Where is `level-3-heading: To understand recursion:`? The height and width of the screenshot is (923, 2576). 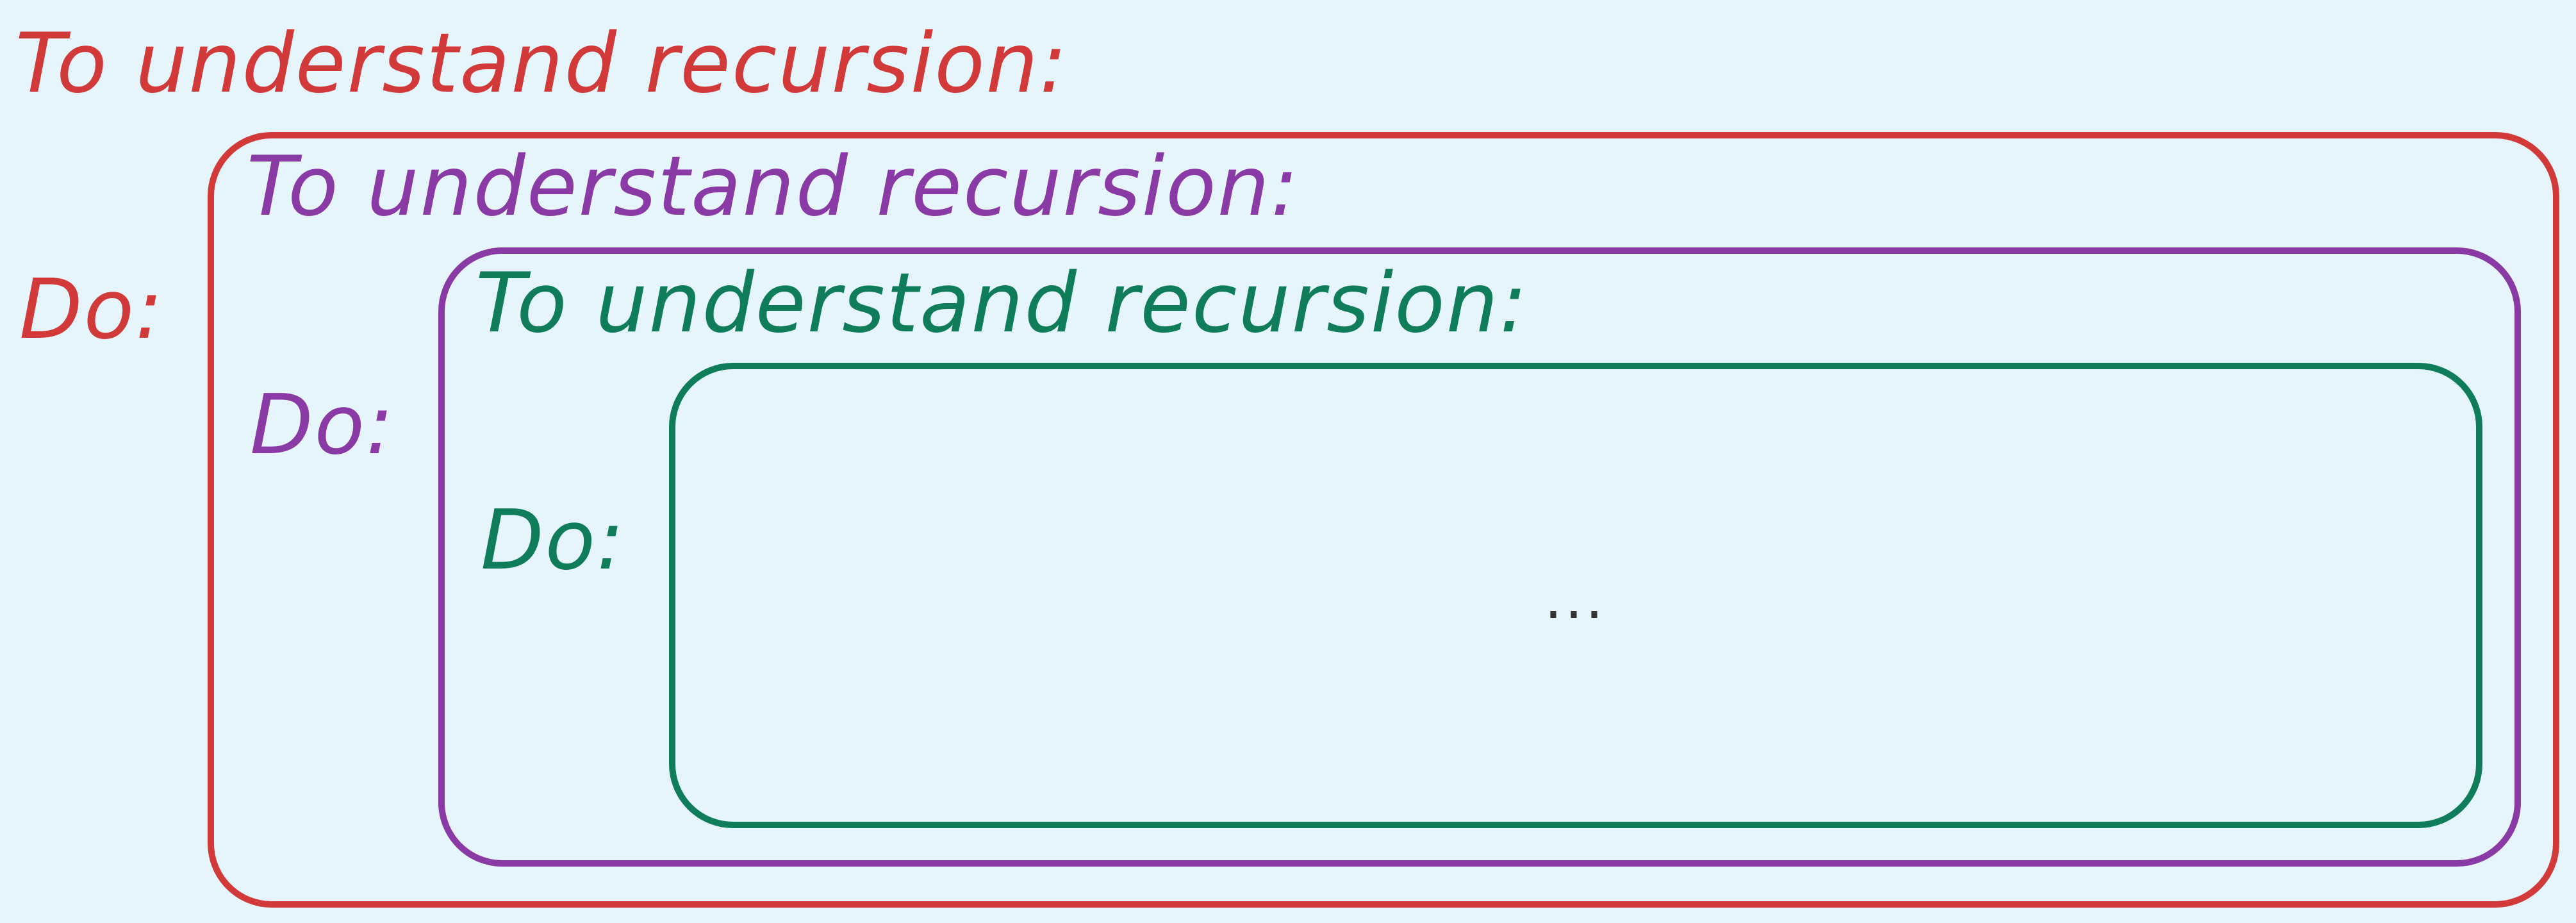 level-3-heading: To understand recursion: is located at coordinates (1001, 303).